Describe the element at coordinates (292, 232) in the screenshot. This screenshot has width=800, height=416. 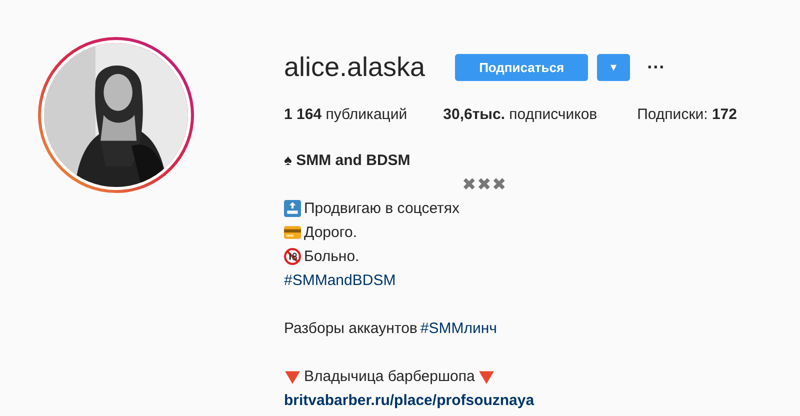
I see `credit-card-icon` at that location.